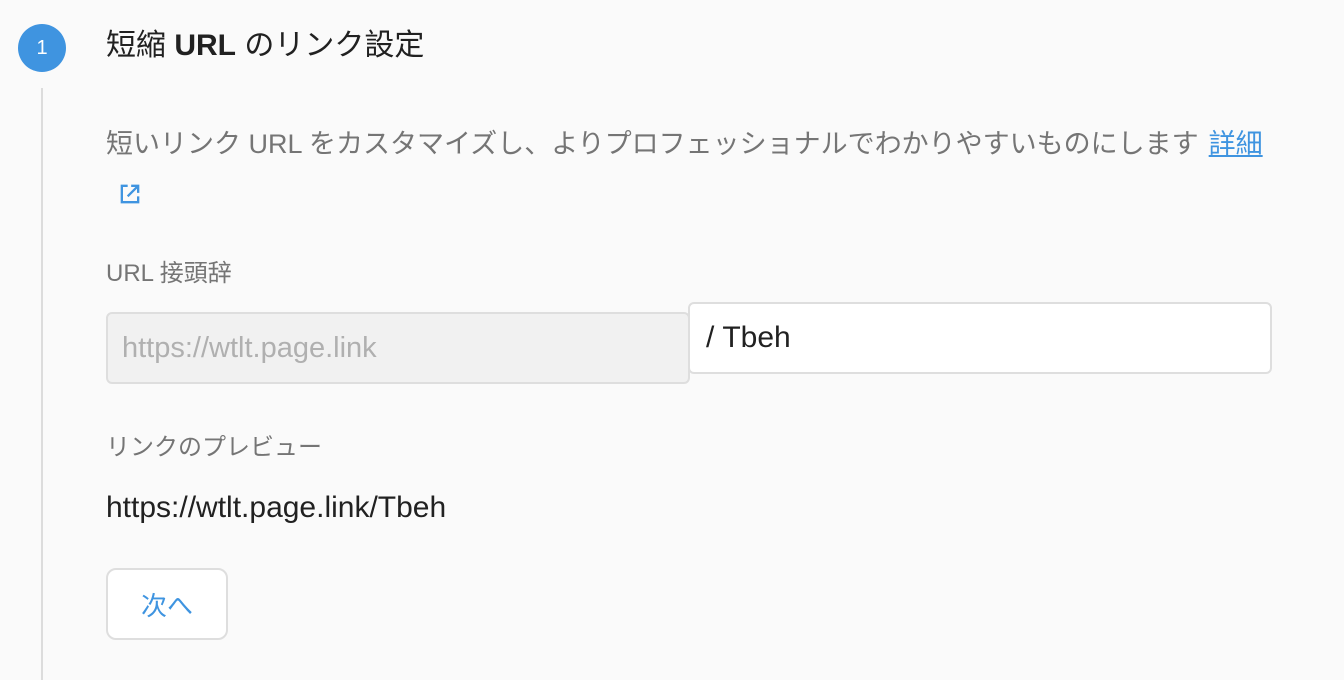 The height and width of the screenshot is (680, 1344). What do you see at coordinates (1236, 144) in the screenshot?
I see `details-link: 詳細` at bounding box center [1236, 144].